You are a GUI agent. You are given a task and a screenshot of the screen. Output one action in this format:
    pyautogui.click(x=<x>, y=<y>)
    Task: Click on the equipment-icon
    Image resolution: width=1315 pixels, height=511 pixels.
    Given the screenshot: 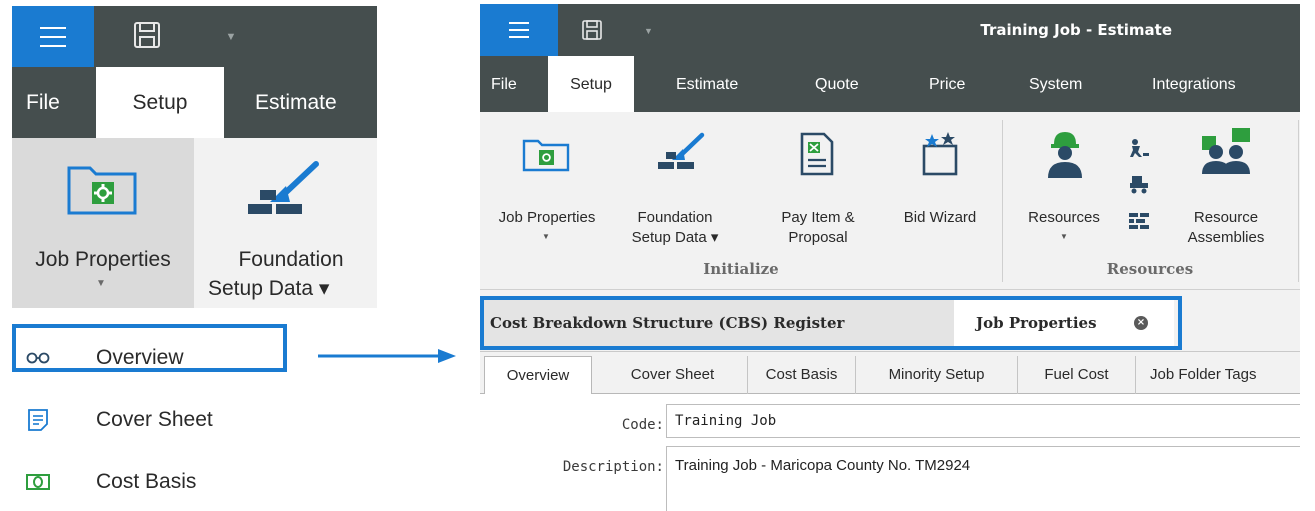 What is the action you would take?
    pyautogui.click(x=1139, y=184)
    